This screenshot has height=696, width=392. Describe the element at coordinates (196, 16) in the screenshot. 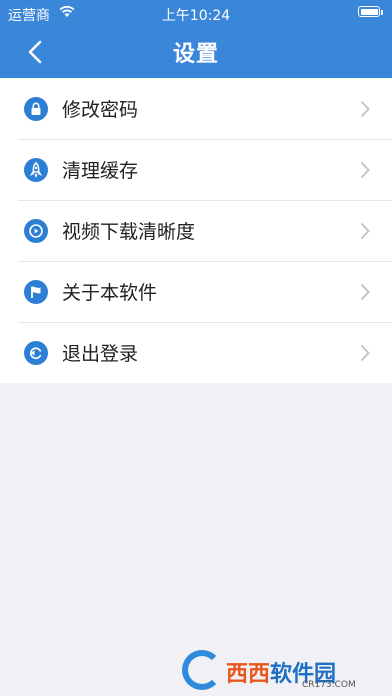

I see `clock: 上午10:24` at that location.